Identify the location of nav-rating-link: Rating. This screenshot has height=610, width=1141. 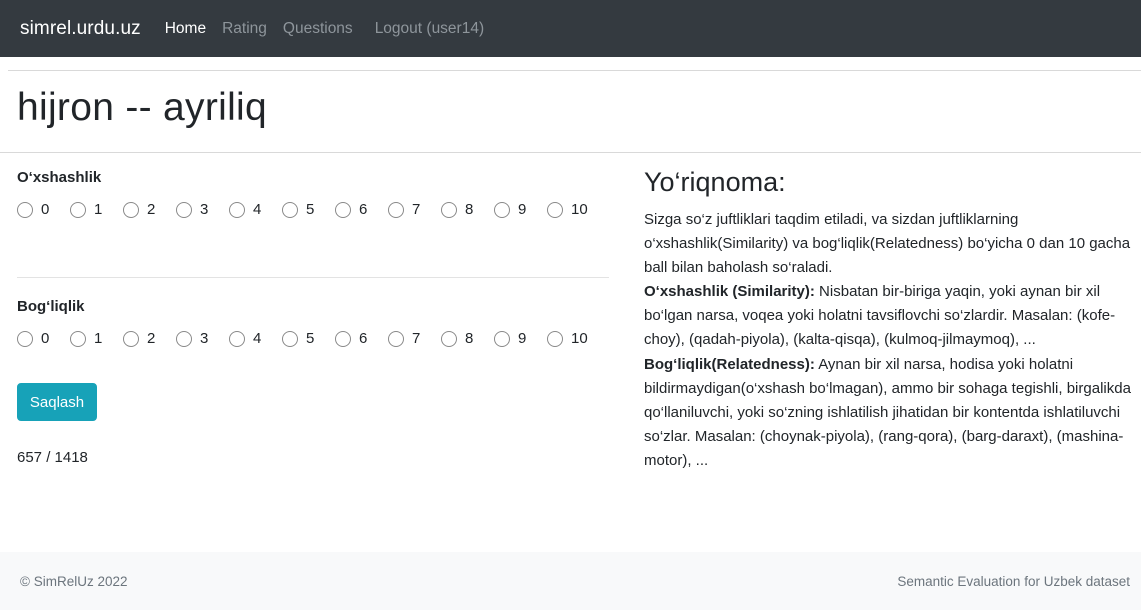
(244, 29).